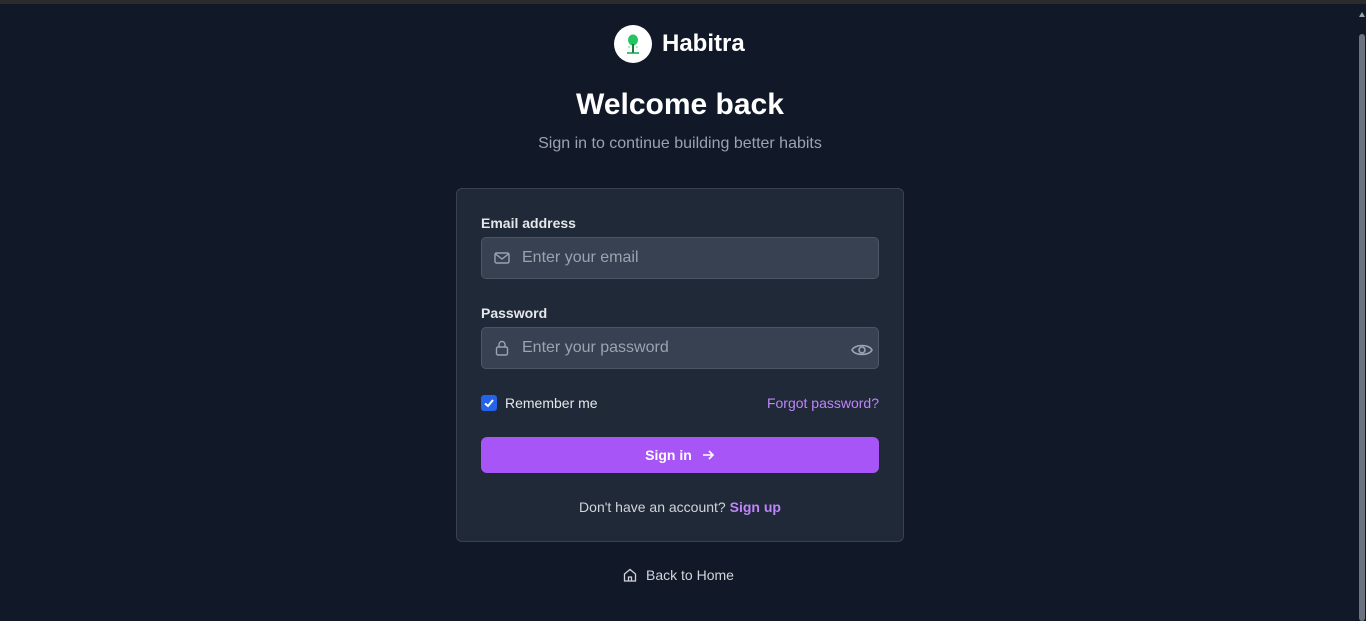 The image size is (1366, 621). I want to click on remember-checkbox, so click(489, 403).